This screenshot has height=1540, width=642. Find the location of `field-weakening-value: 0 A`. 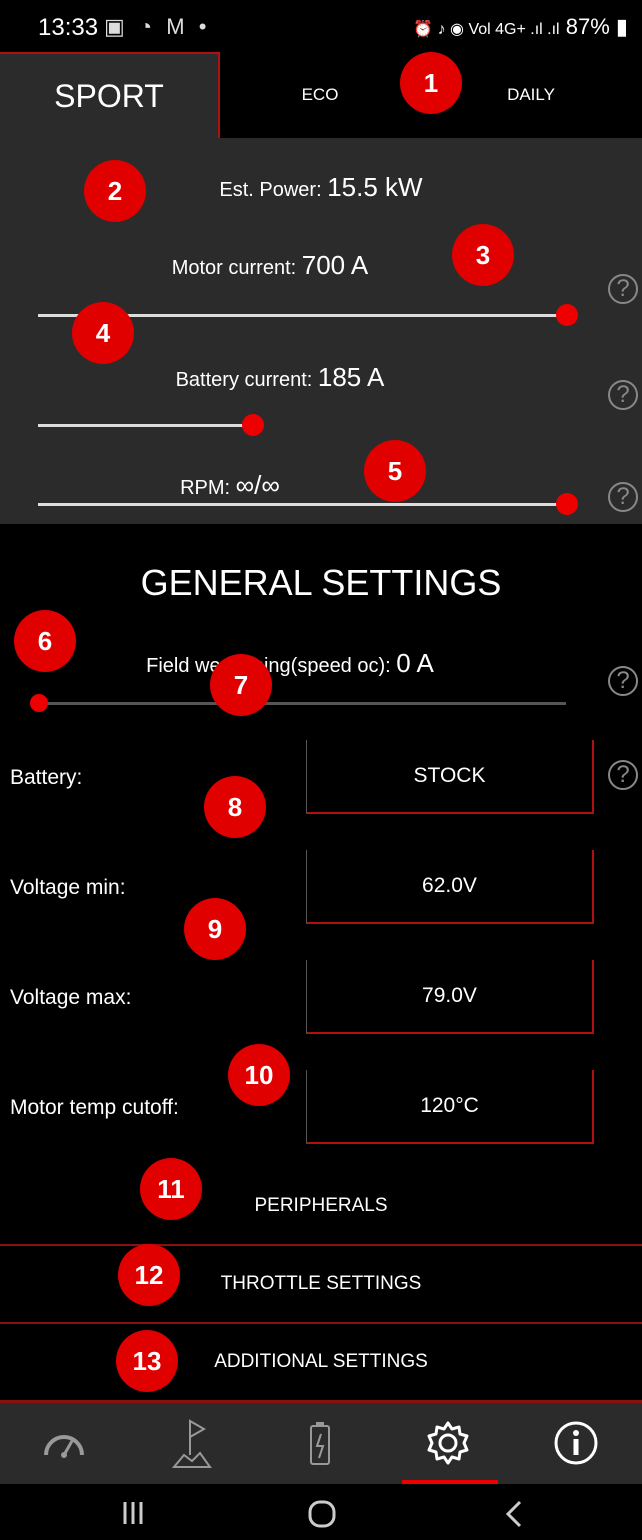

field-weakening-value: 0 A is located at coordinates (415, 663).